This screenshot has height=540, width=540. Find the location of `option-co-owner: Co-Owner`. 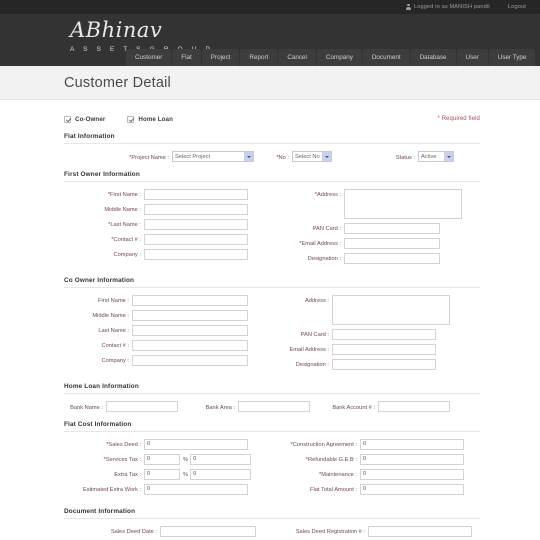

option-co-owner: Co-Owner is located at coordinates (85, 119).